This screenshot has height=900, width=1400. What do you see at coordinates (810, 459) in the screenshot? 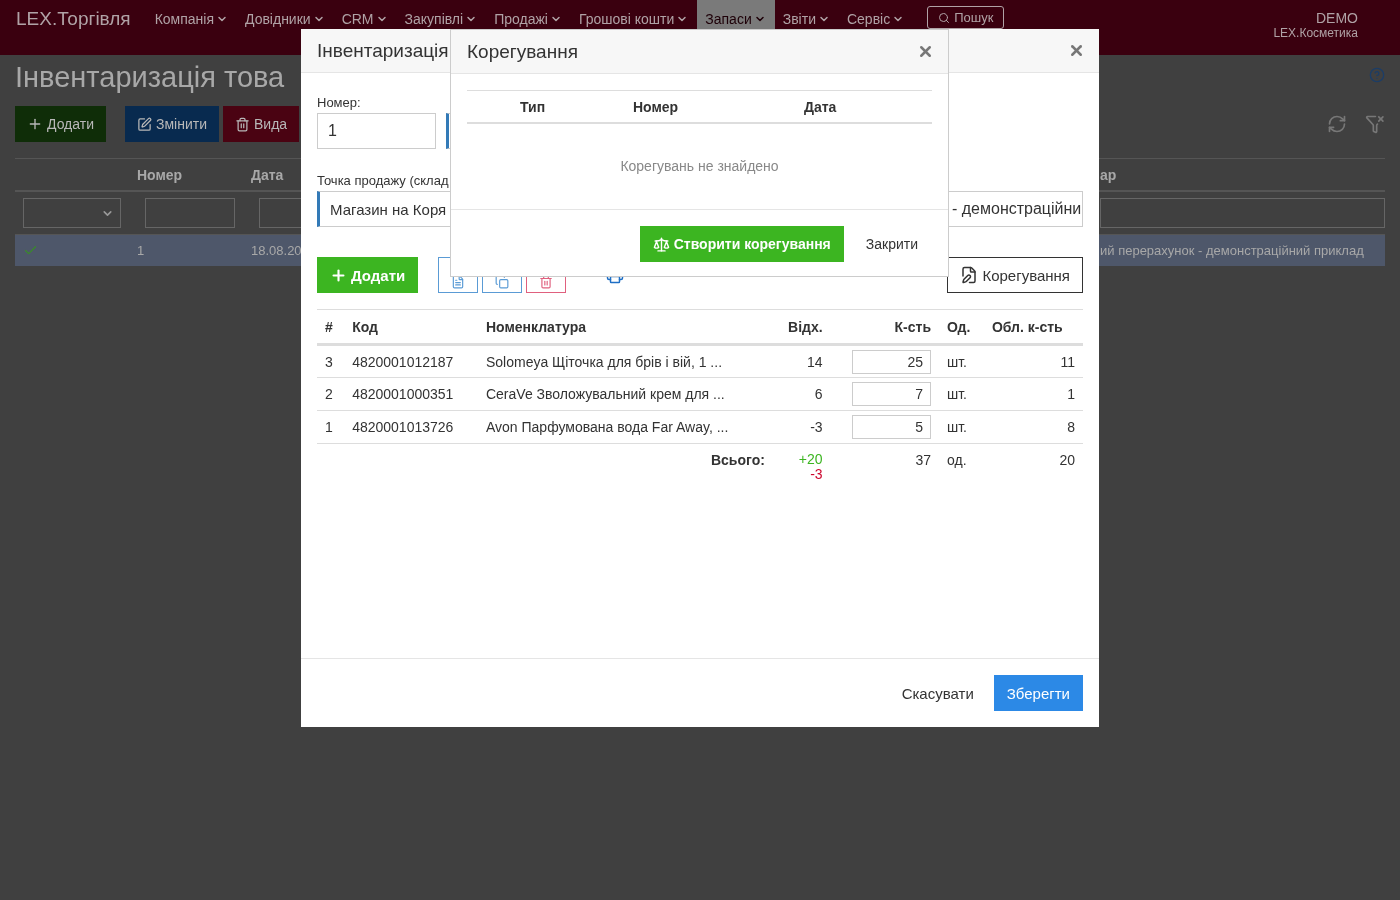
I see `surplus-value: +20` at bounding box center [810, 459].